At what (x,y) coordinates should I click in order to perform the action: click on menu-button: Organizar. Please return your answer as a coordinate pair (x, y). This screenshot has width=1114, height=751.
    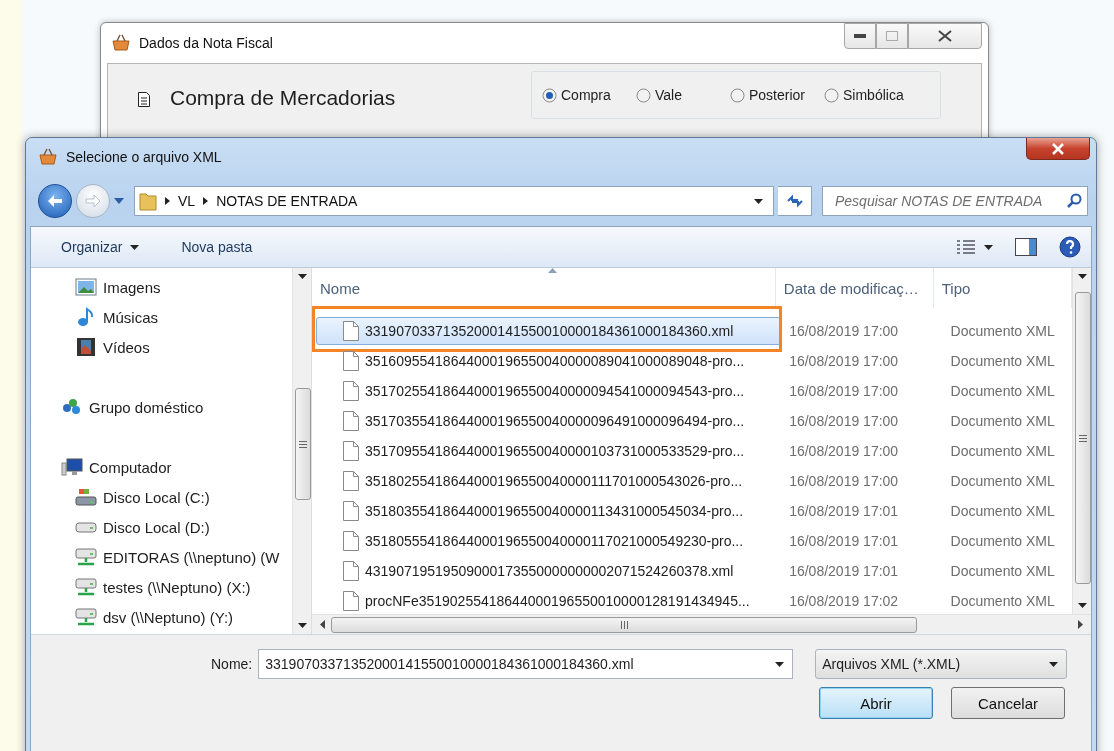
    Looking at the image, I should click on (100, 247).